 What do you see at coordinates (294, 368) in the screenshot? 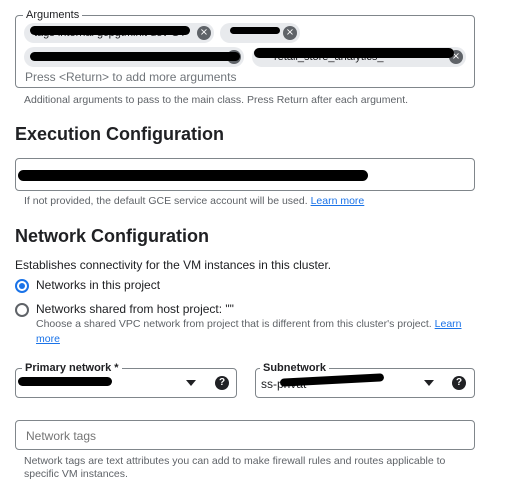
I see `subnetwork-label: Subnetwork` at bounding box center [294, 368].